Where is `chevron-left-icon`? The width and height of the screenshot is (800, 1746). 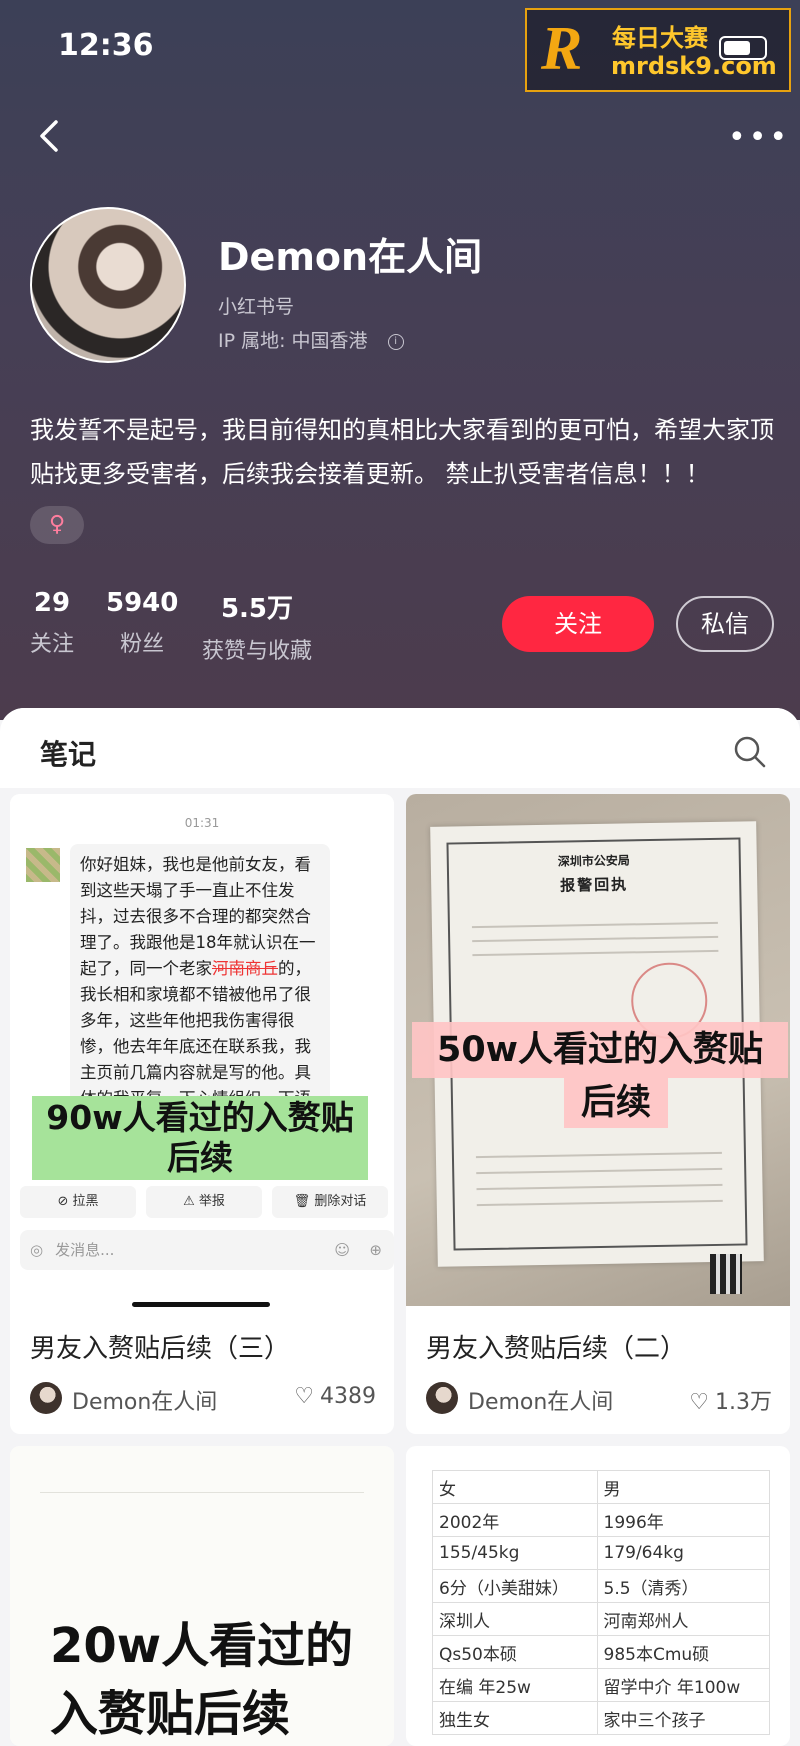 chevron-left-icon is located at coordinates (49, 136).